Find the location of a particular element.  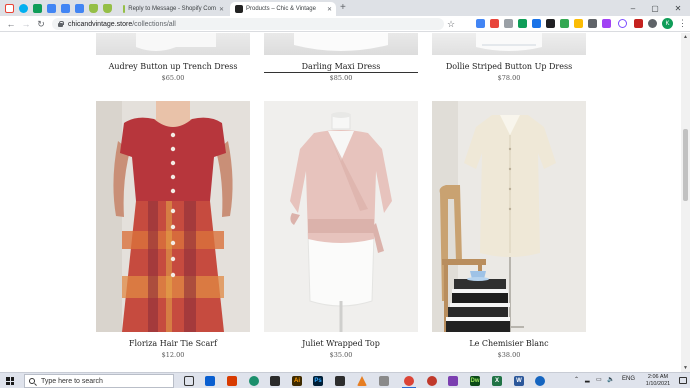

task-view-icon is located at coordinates (189, 381).